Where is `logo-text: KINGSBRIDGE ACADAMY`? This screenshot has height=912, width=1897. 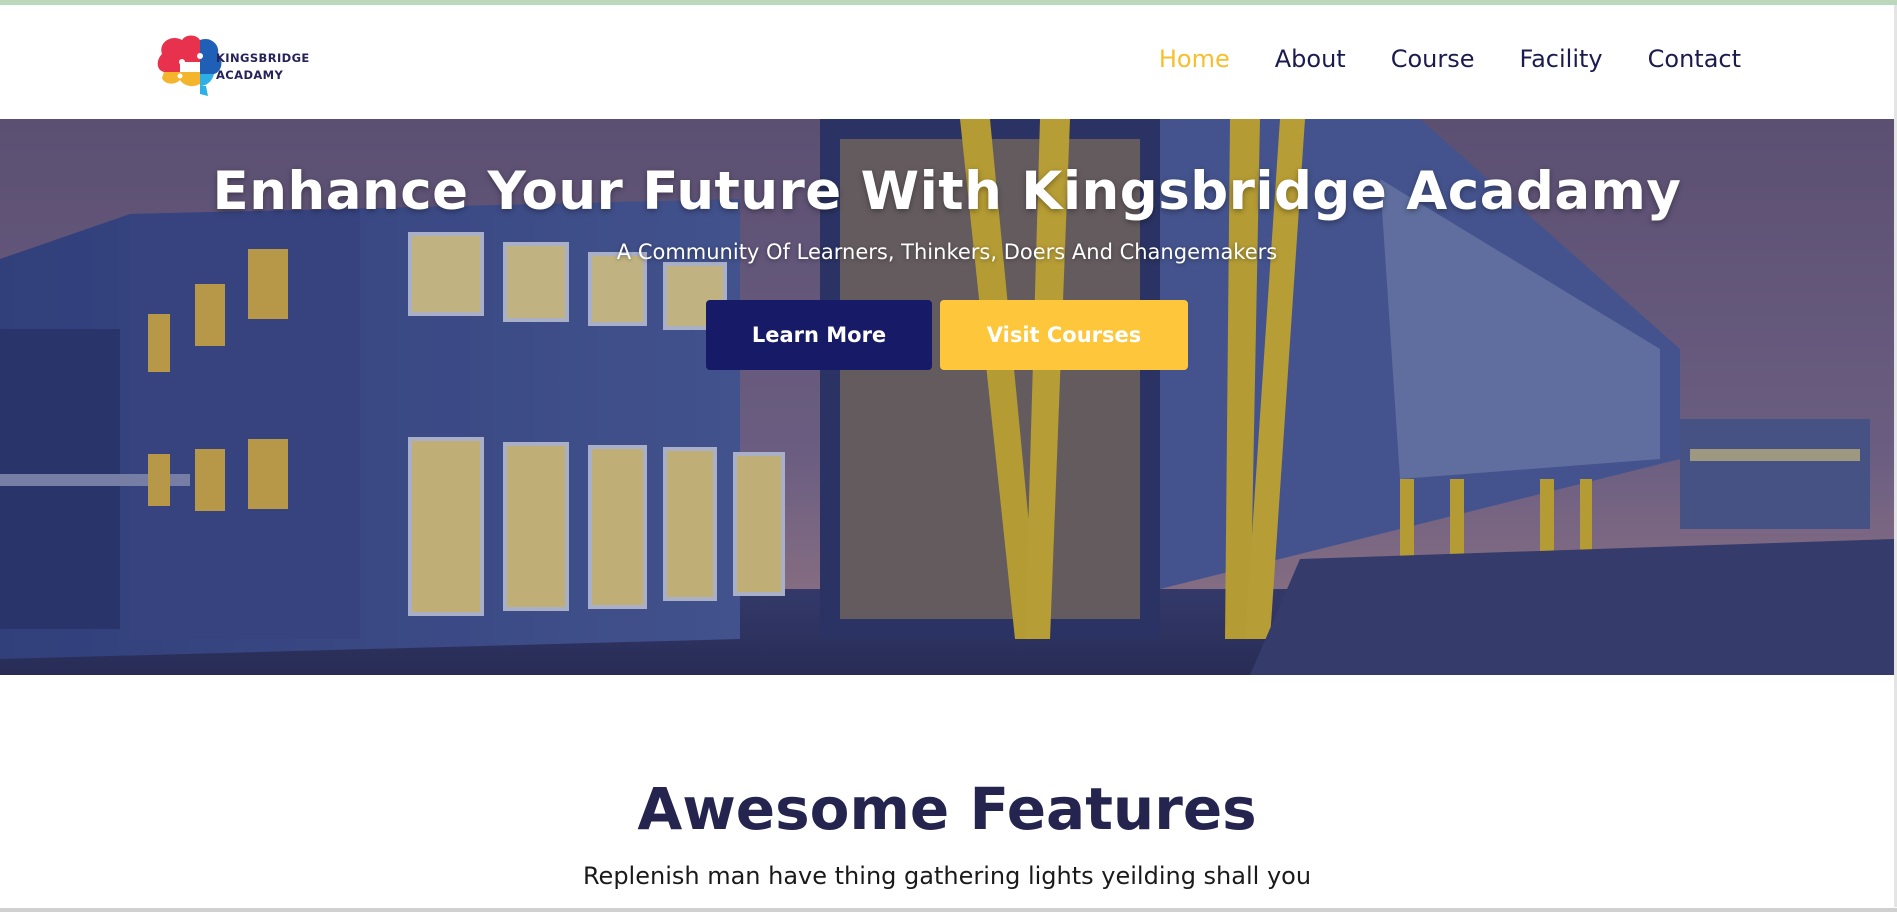
logo-text: KINGSBRIDGE ACADAMY is located at coordinates (263, 67).